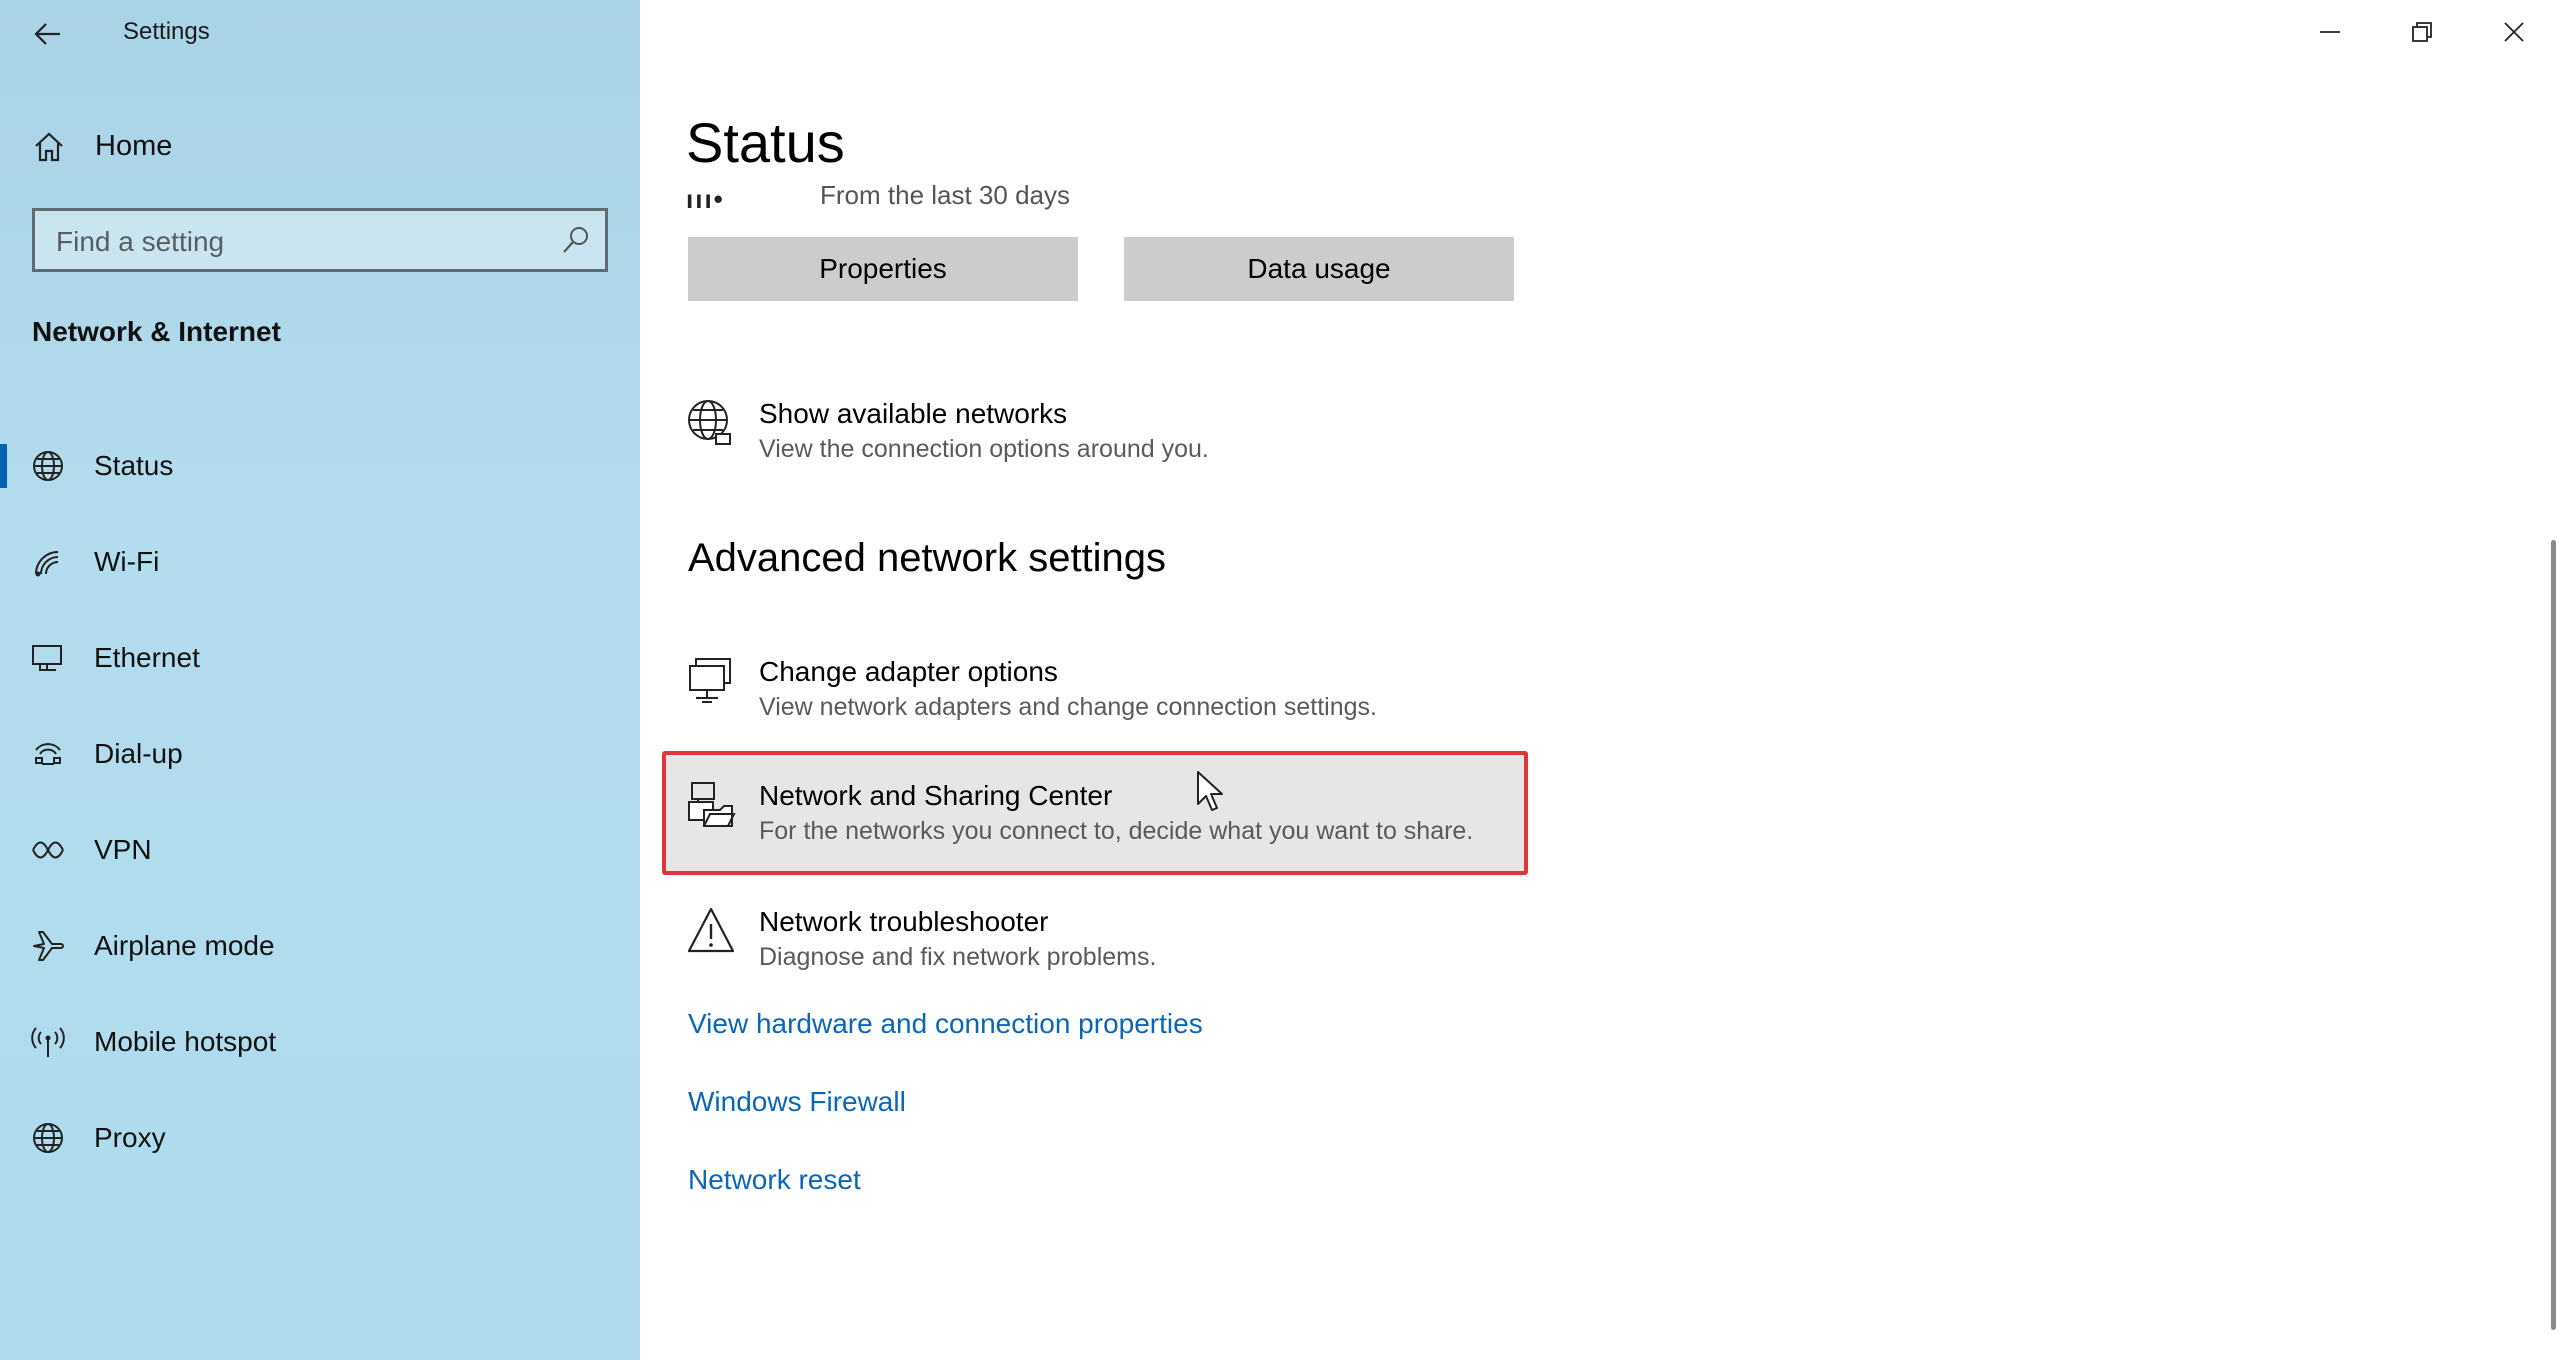 The width and height of the screenshot is (2560, 1360). I want to click on sidebar-item-label: Mobile hotspot, so click(185, 1041).